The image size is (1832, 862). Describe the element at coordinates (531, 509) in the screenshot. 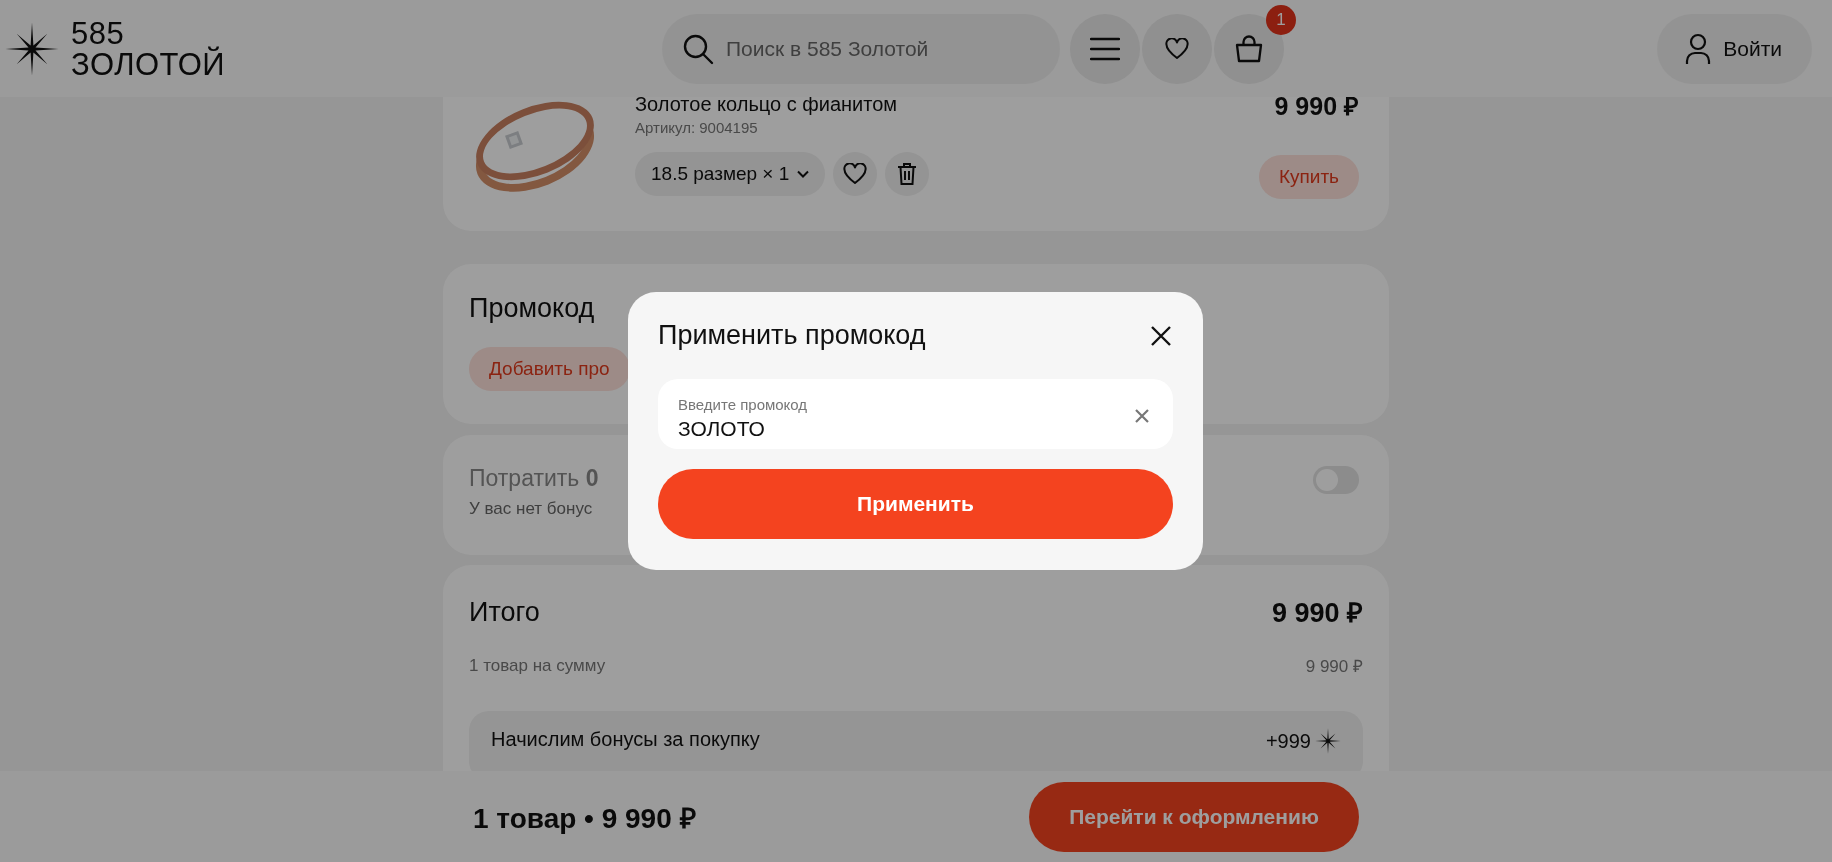

I see `no-bonus-note: У вас нет бонус` at that location.